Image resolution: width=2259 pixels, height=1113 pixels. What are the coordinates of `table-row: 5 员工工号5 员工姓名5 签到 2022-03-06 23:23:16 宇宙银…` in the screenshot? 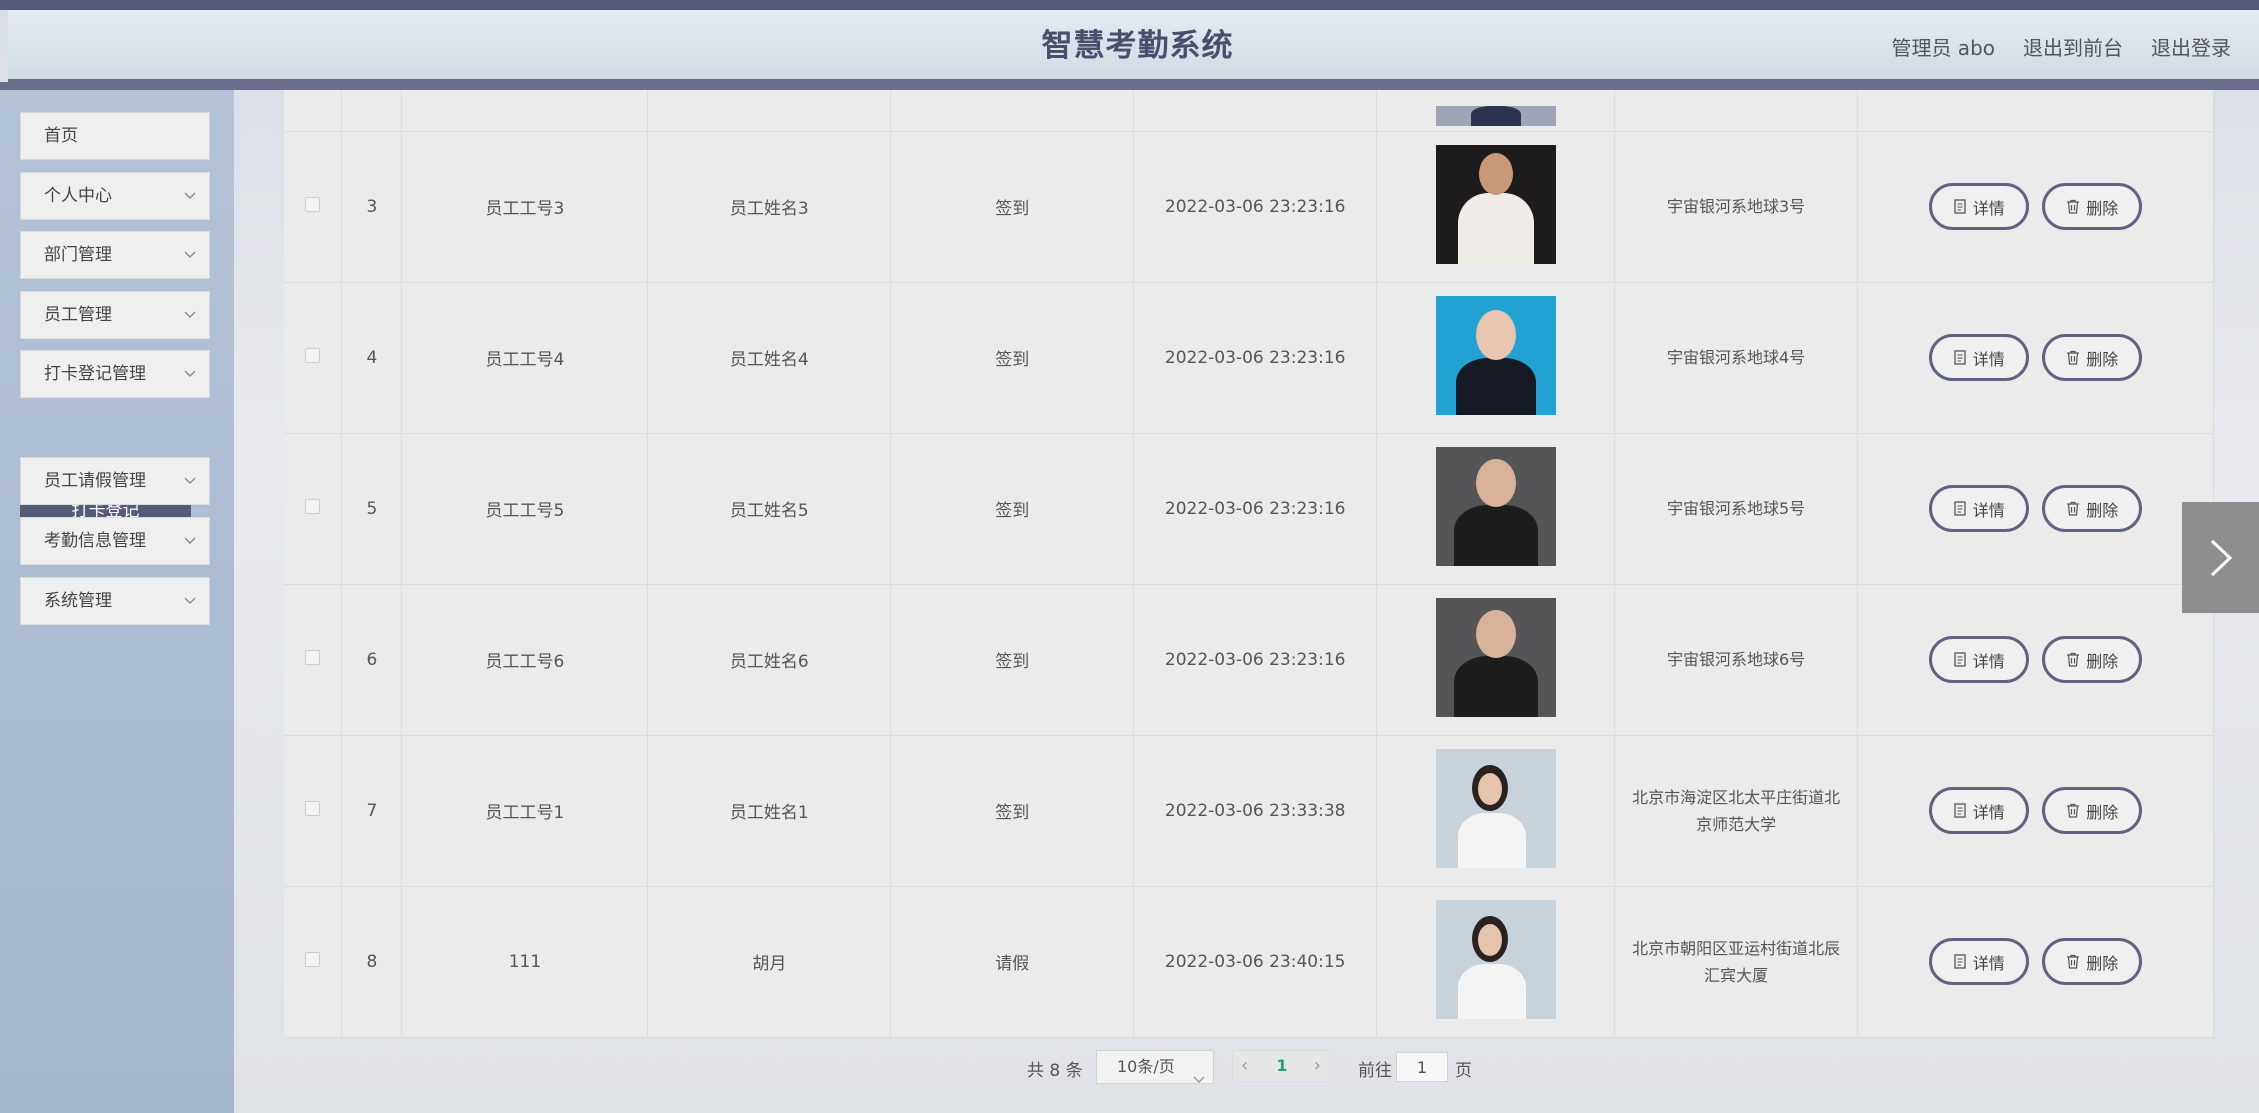 It's located at (1249, 509).